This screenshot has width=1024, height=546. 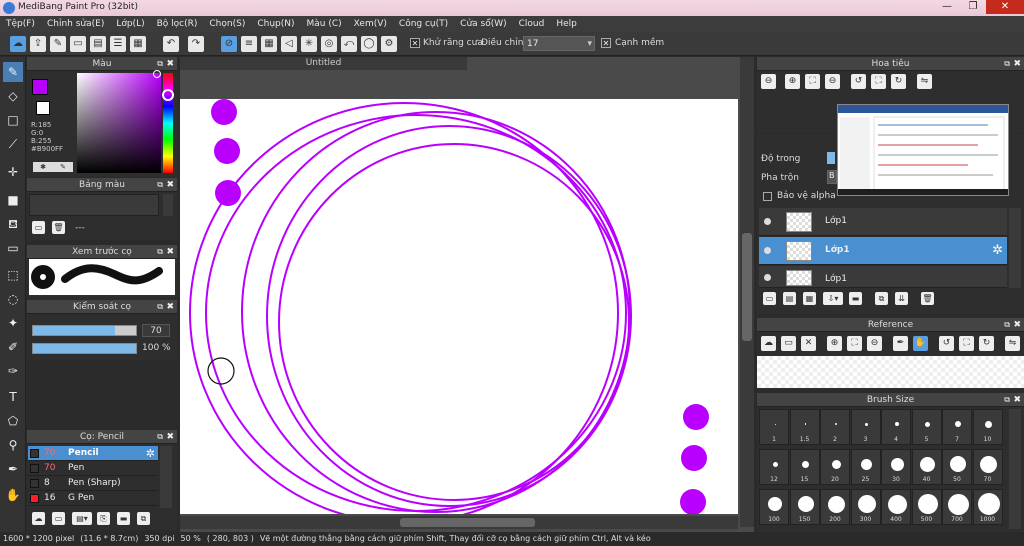 What do you see at coordinates (196, 44) in the screenshot?
I see `redo-icon: ↷` at bounding box center [196, 44].